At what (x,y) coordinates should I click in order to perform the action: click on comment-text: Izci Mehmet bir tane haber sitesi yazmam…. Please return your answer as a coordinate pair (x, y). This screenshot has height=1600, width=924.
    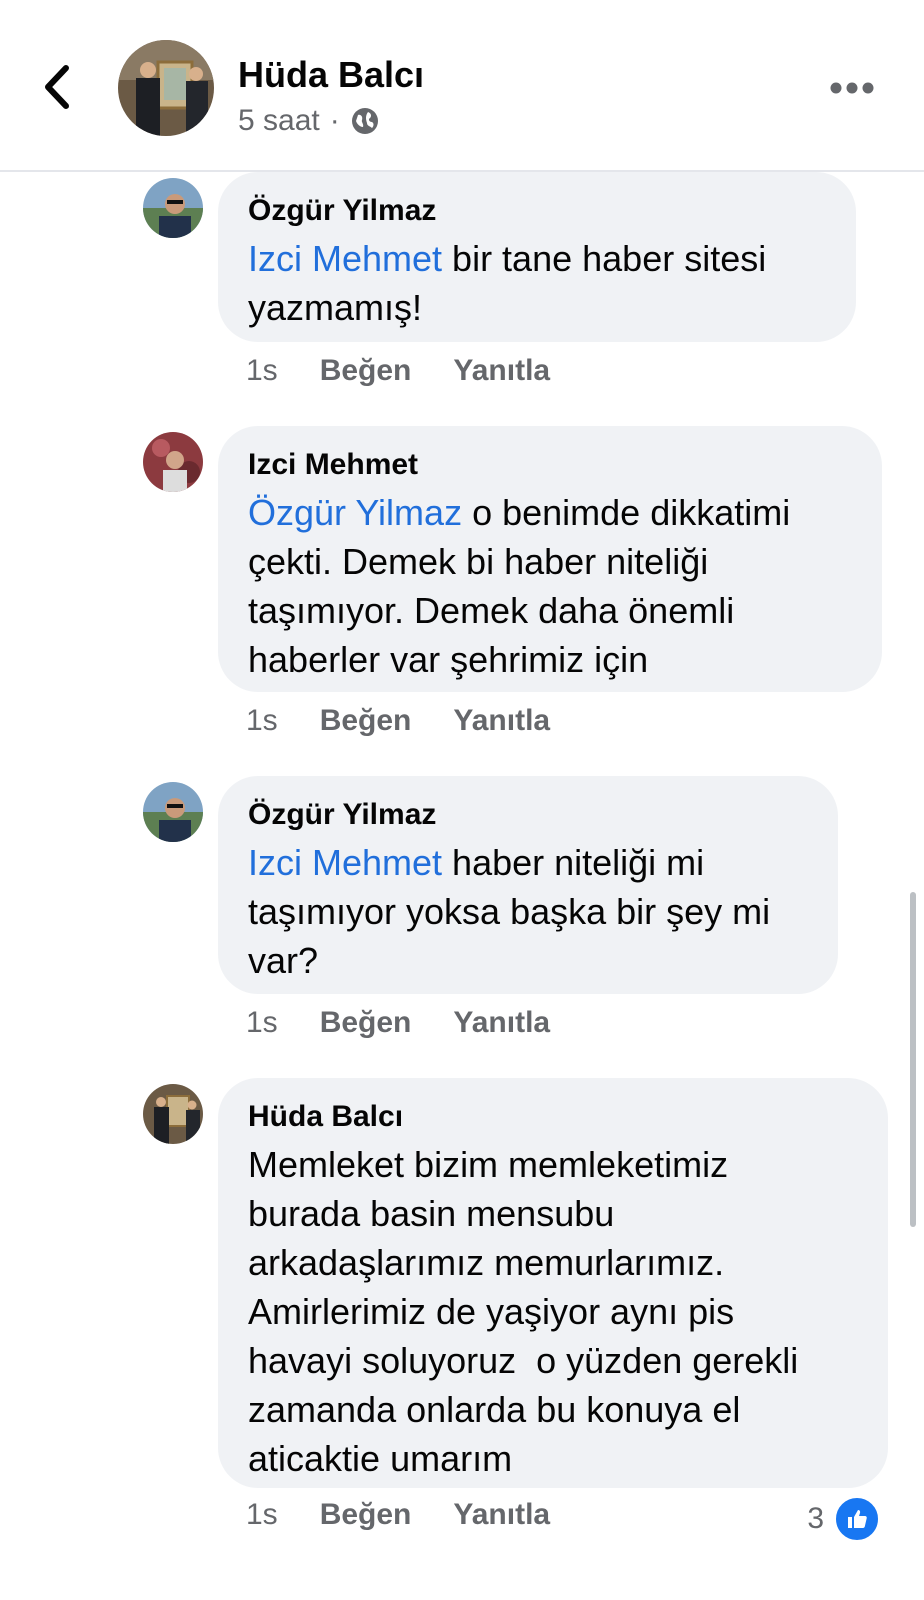
    Looking at the image, I should click on (537, 283).